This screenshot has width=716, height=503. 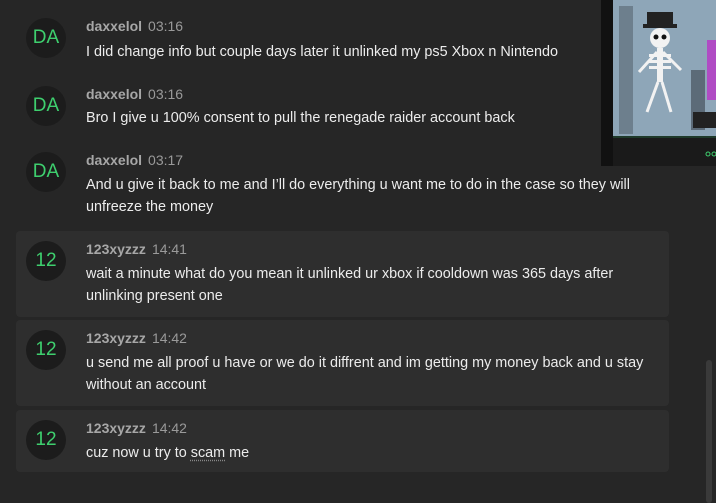 What do you see at coordinates (664, 151) in the screenshot?
I see `thumbnail-controls` at bounding box center [664, 151].